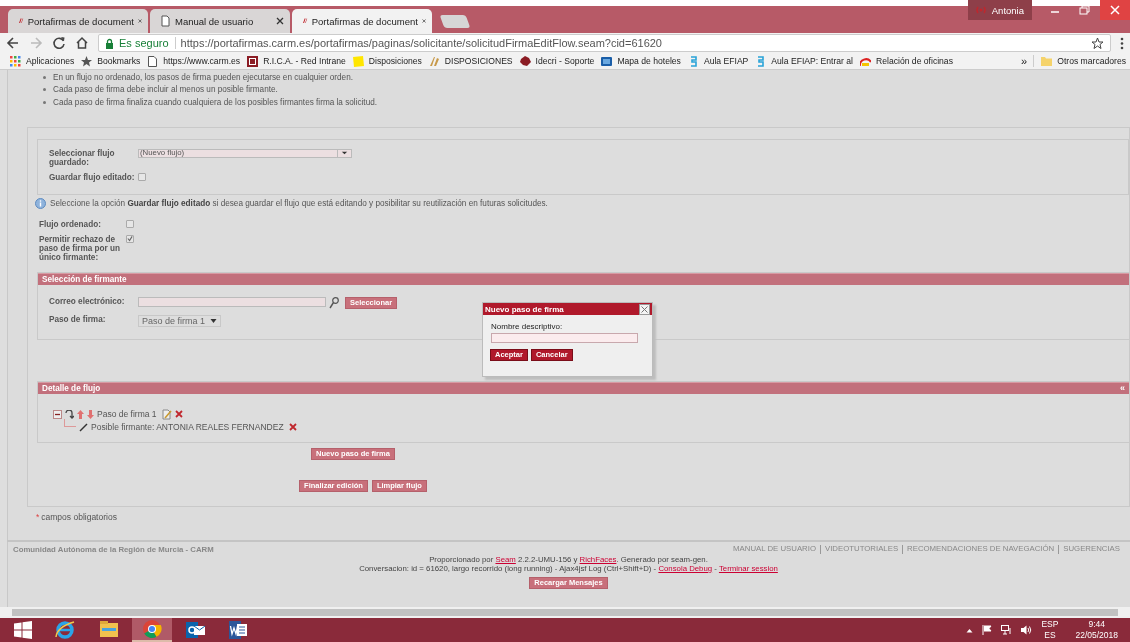 The image size is (1130, 642). I want to click on tree-toggle-icon, so click(57, 414).